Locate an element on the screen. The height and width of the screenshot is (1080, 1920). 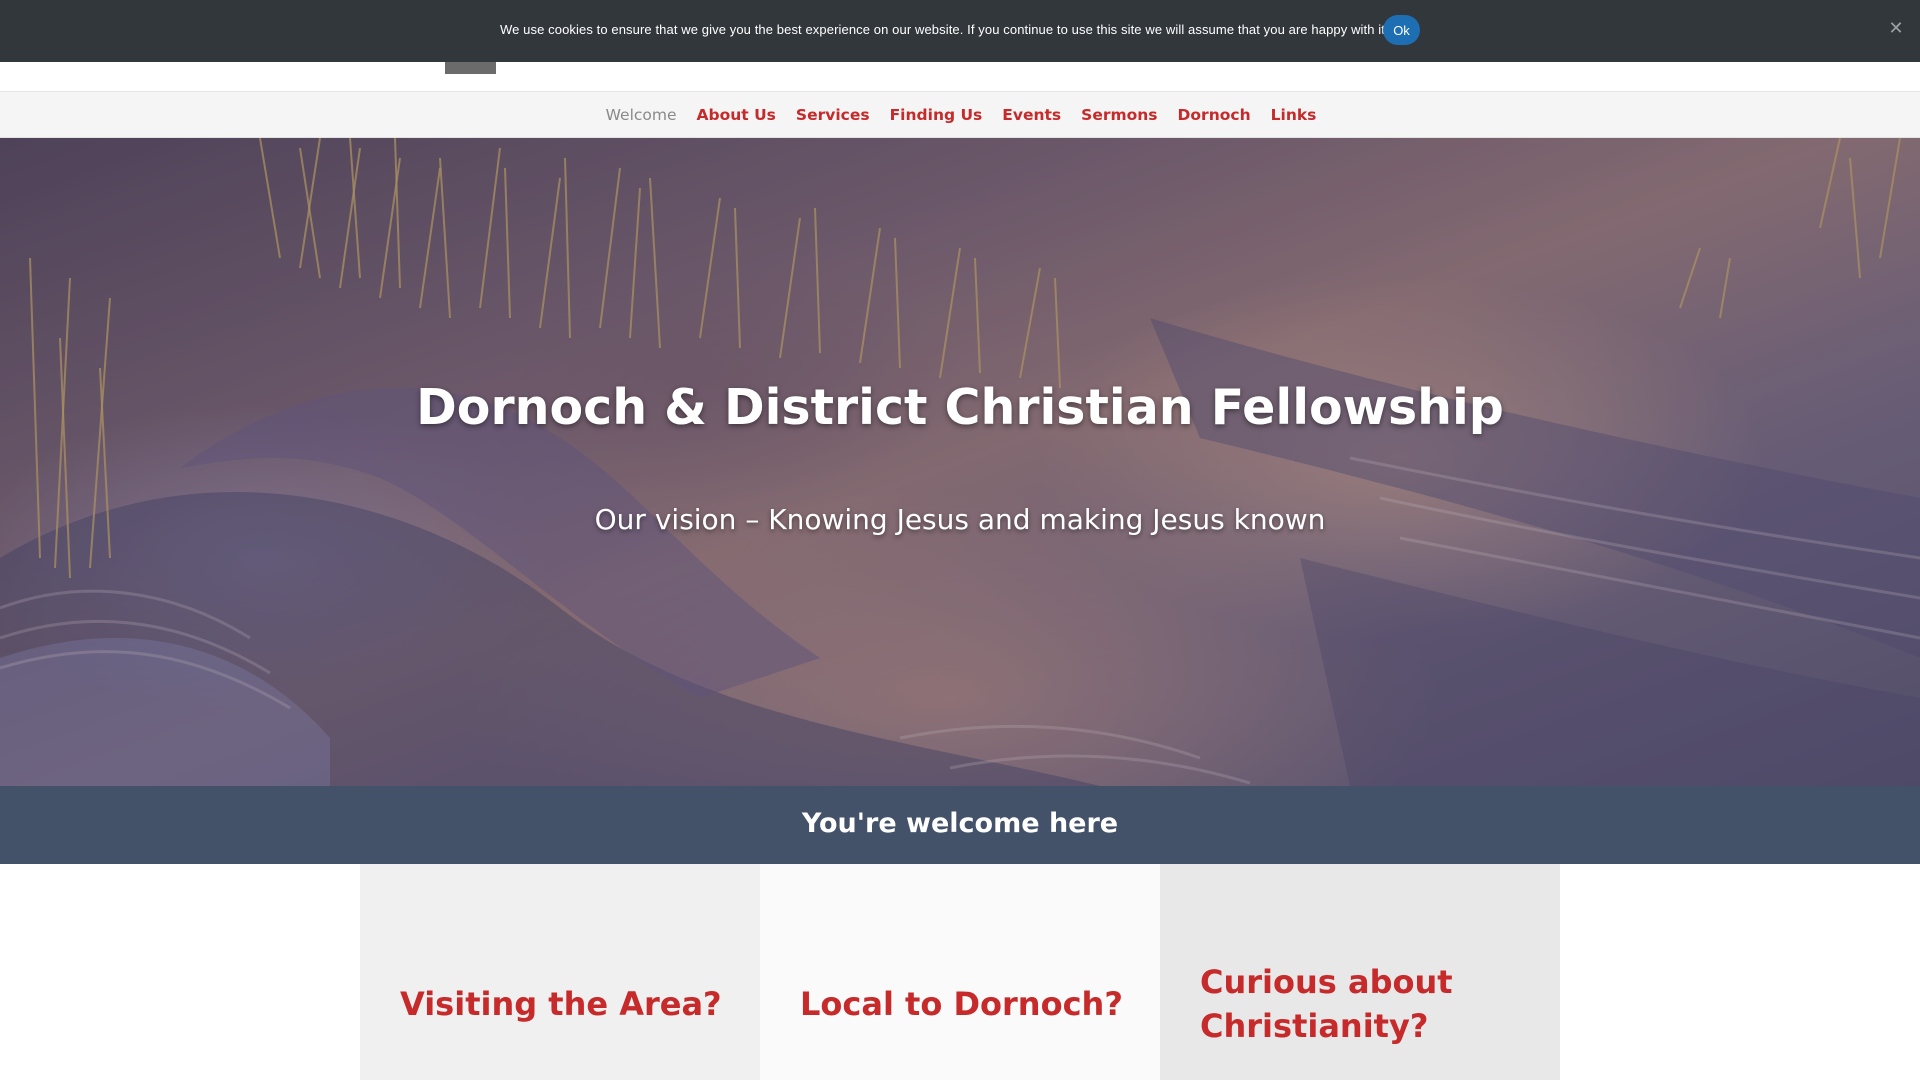
nav-item-finding-us: Finding Us is located at coordinates (936, 115).